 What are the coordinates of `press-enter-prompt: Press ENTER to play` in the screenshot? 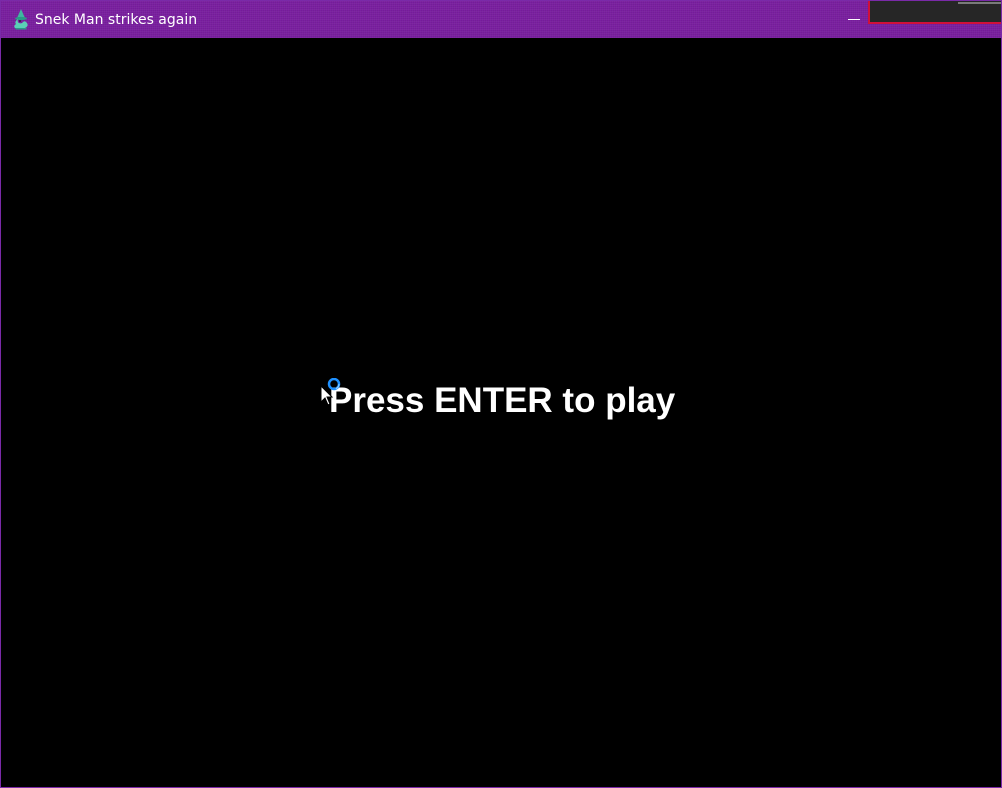 It's located at (502, 400).